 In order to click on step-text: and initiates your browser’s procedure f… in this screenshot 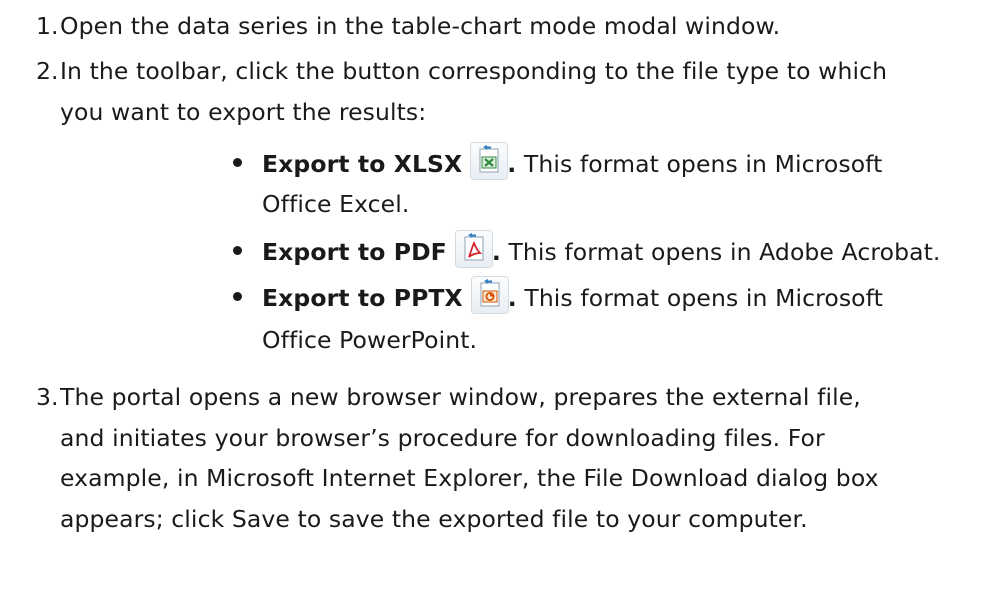, I will do `click(442, 438)`.